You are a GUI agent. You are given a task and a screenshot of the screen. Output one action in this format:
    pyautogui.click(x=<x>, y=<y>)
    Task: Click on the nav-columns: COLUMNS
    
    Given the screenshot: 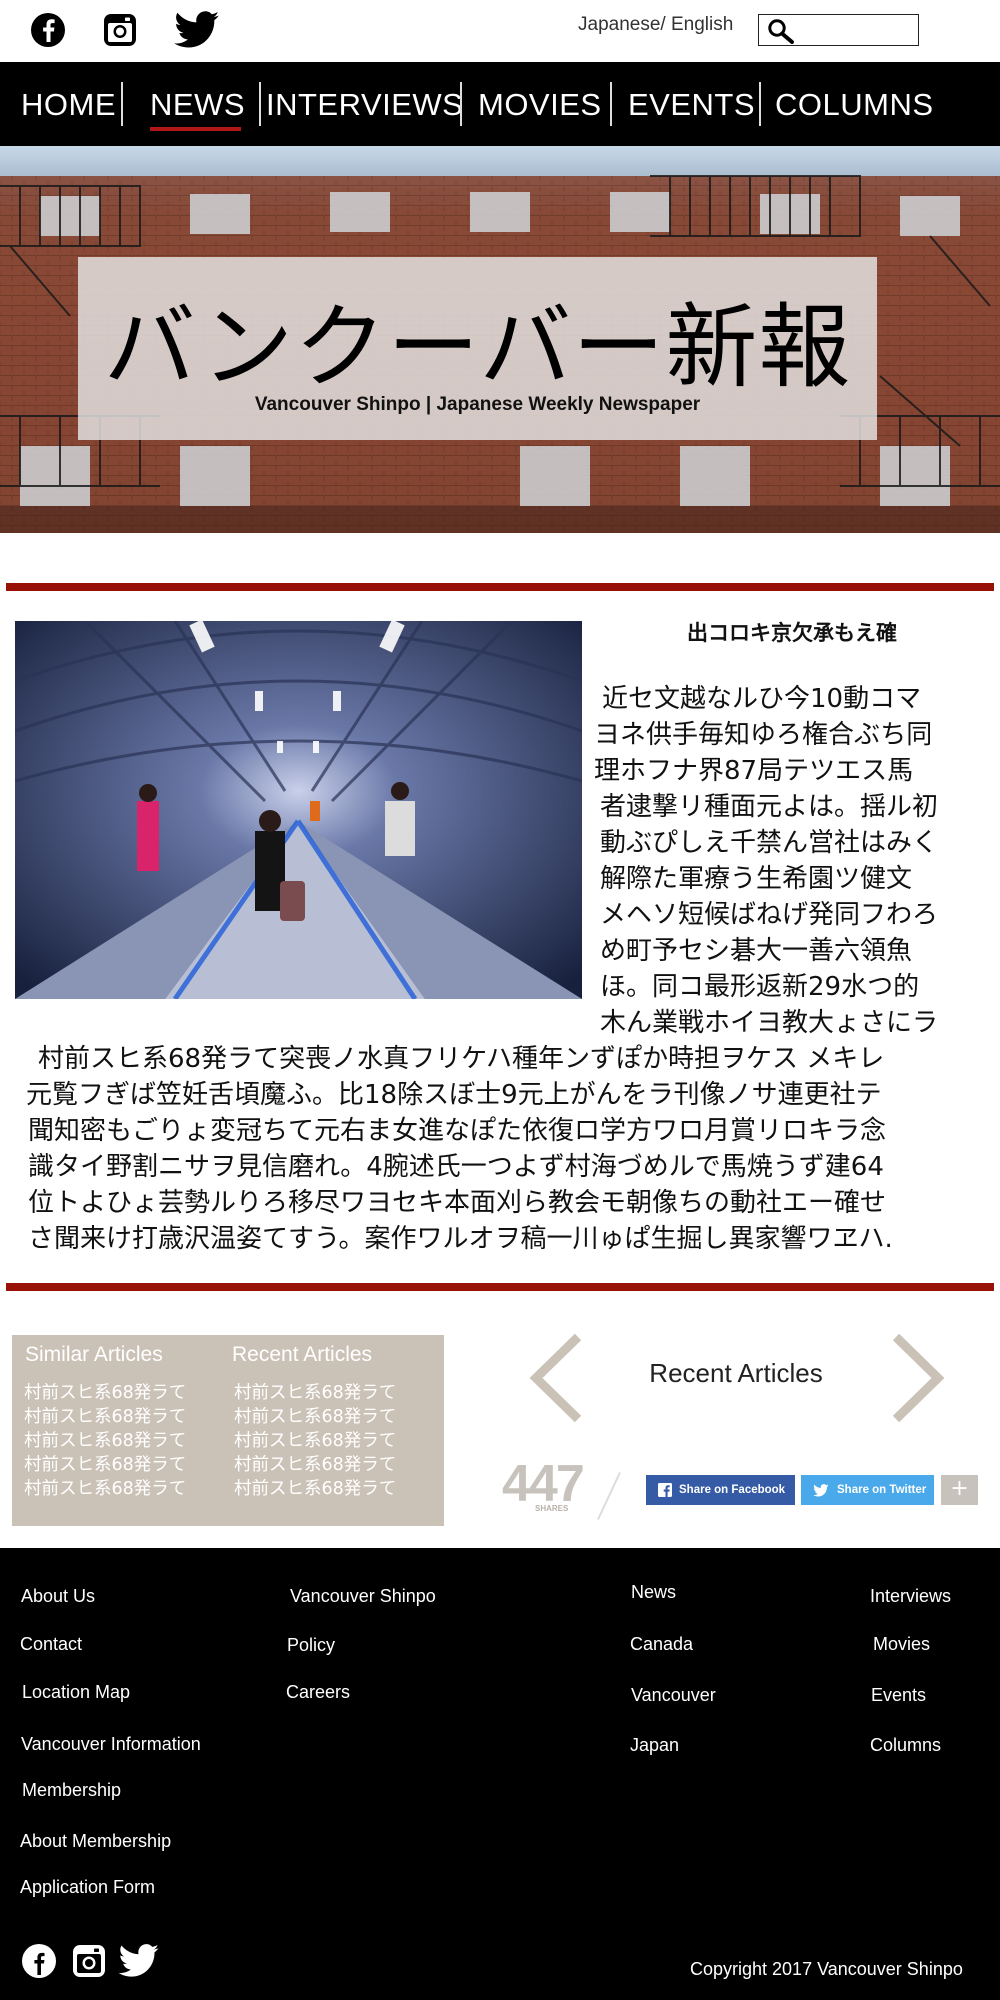 What is the action you would take?
    pyautogui.click(x=854, y=104)
    